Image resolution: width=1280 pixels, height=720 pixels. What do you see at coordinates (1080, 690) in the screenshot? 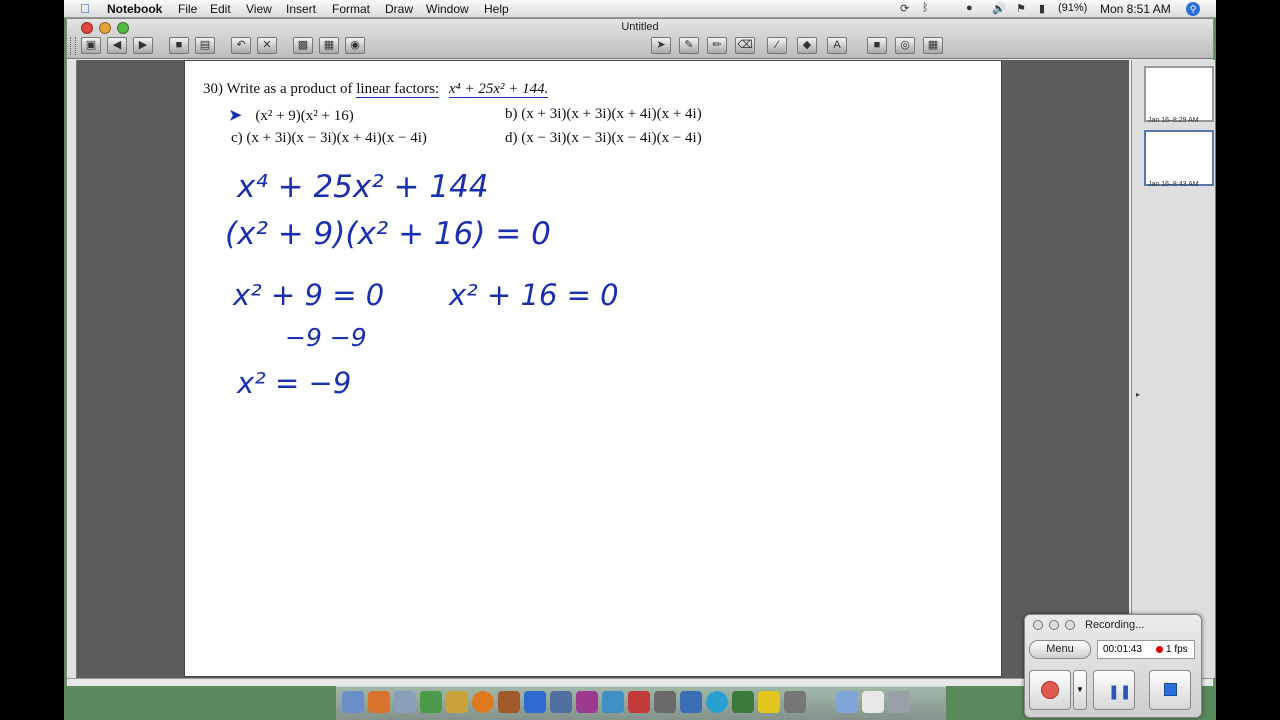
I see `record-options-button: ▼` at bounding box center [1080, 690].